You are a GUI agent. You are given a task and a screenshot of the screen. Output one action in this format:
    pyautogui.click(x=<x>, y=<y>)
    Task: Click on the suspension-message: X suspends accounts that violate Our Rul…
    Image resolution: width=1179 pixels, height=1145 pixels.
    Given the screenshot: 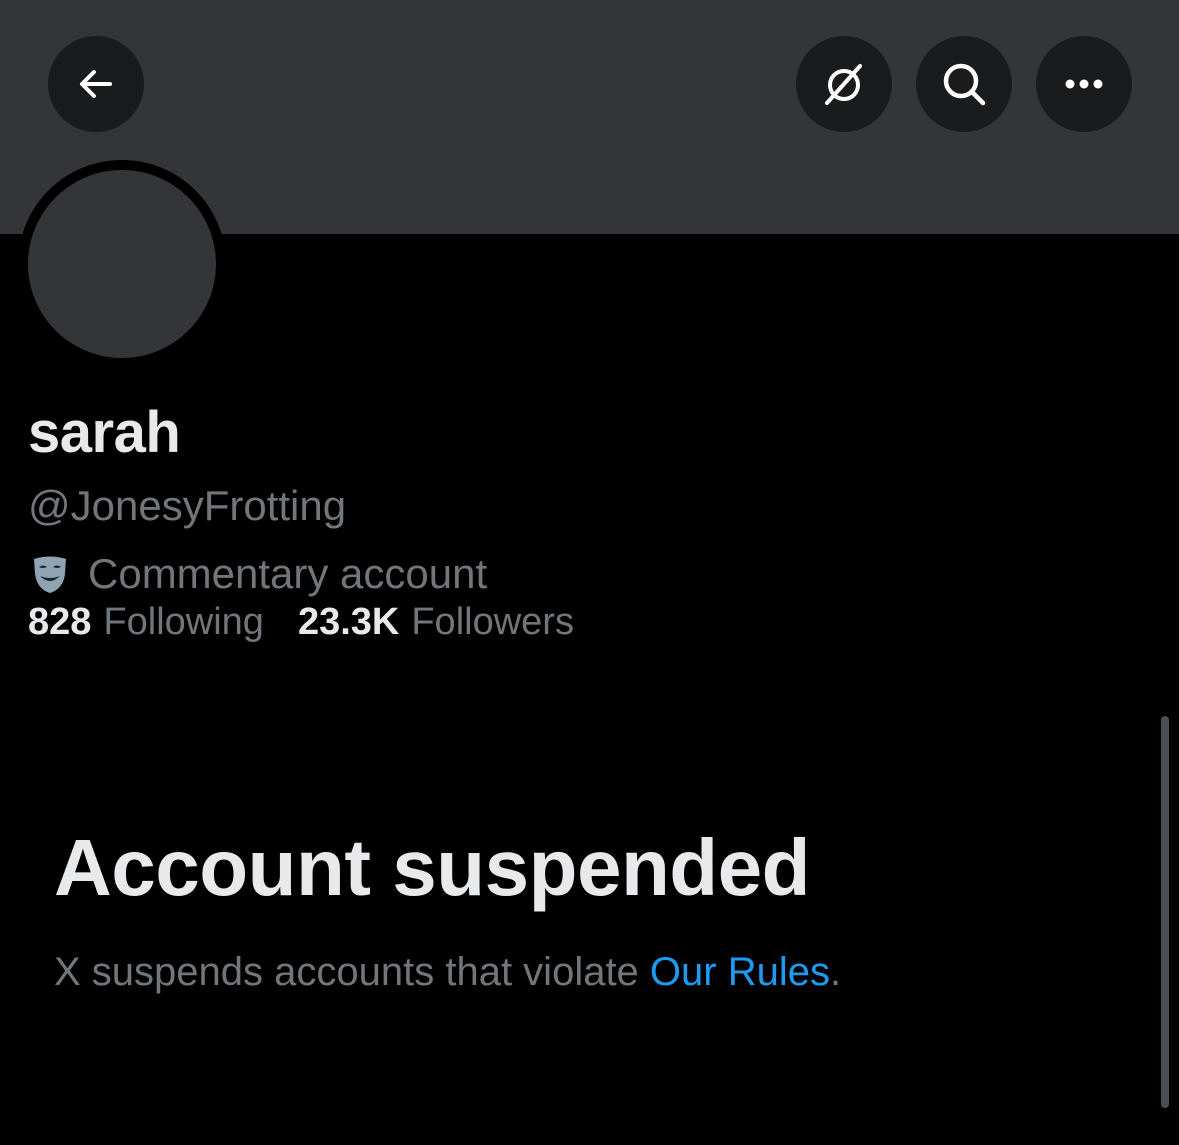 What is the action you would take?
    pyautogui.click(x=447, y=972)
    